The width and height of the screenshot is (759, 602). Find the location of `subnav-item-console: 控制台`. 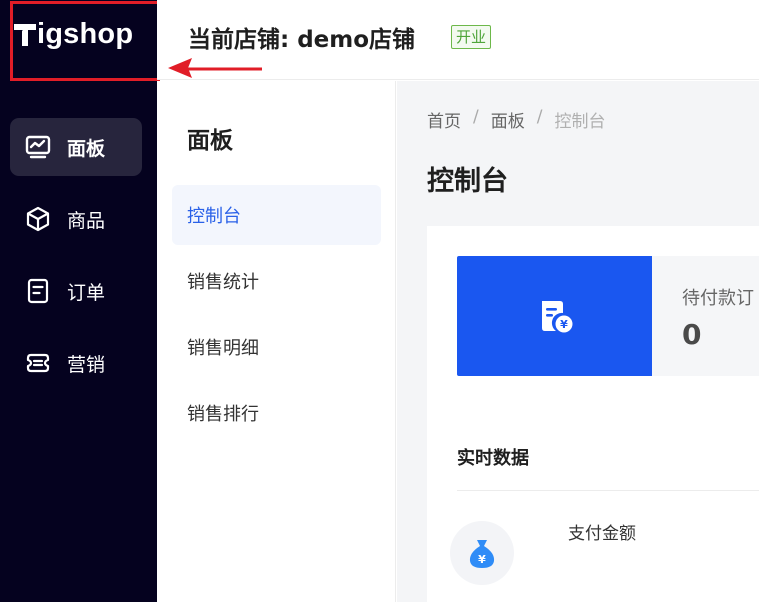

subnav-item-console: 控制台 is located at coordinates (276, 215).